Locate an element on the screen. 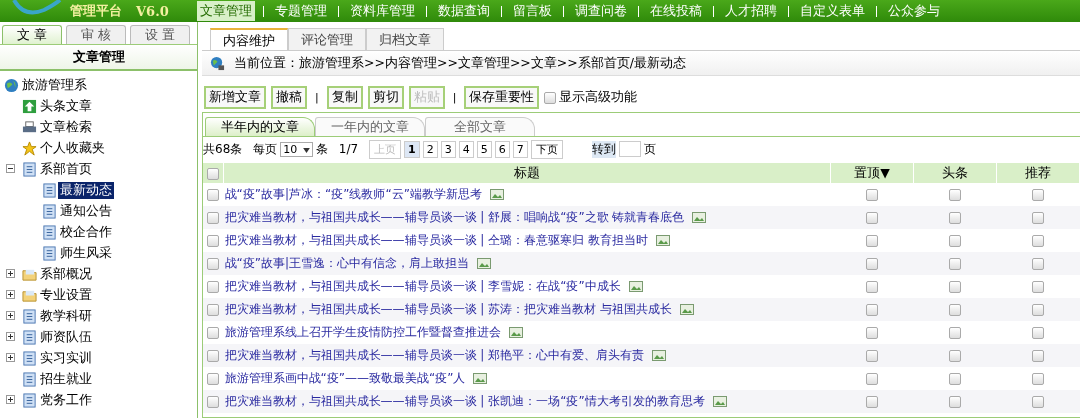 Image resolution: width=1080 pixels, height=418 pixels. nav-menu-item: 人才招聘 is located at coordinates (750, 11).